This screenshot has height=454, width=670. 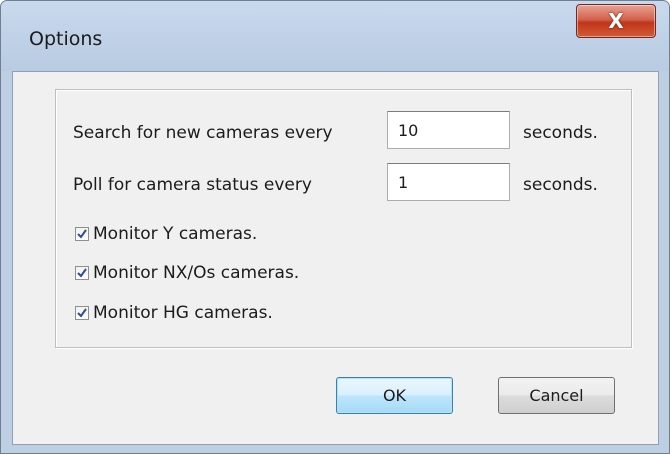 I want to click on search-interval-label: Search for new cameras every, so click(x=203, y=133).